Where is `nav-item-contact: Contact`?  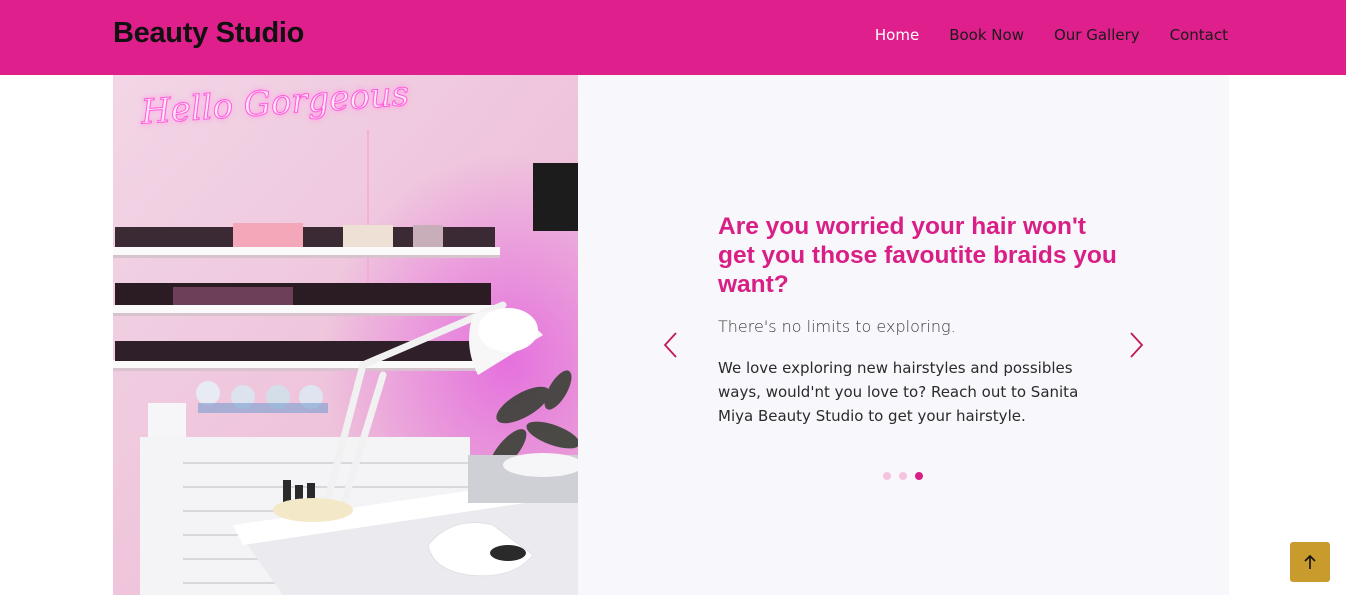
nav-item-contact: Contact is located at coordinates (1199, 35).